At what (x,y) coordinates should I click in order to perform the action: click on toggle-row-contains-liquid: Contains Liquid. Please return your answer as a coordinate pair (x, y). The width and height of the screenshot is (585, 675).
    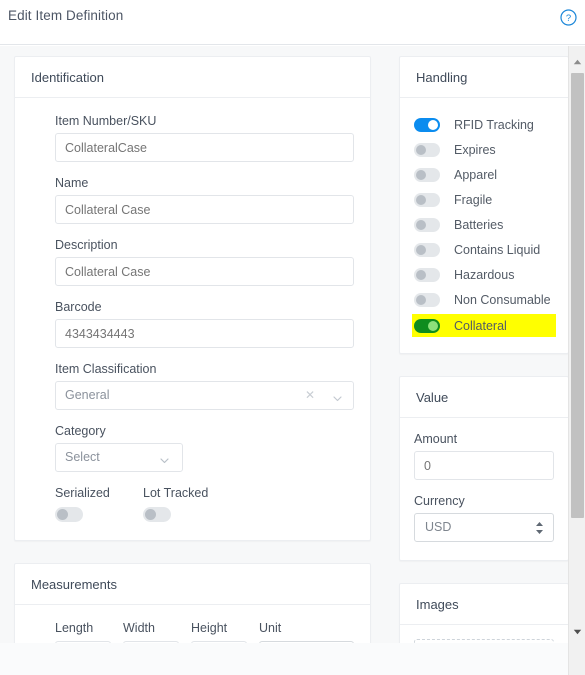
    Looking at the image, I should click on (485, 249).